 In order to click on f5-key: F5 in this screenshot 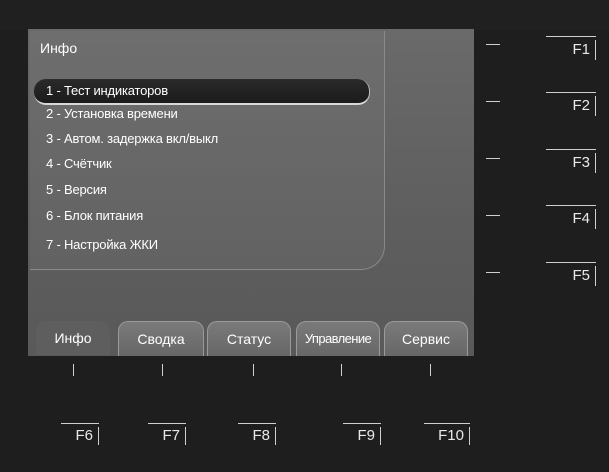, I will do `click(571, 274)`.